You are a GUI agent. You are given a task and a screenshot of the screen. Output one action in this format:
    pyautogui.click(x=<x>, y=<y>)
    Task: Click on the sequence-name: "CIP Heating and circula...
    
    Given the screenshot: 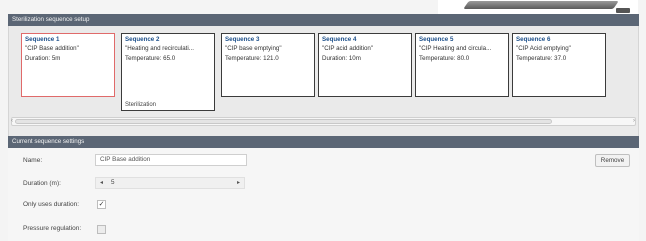 What is the action you would take?
    pyautogui.click(x=455, y=48)
    